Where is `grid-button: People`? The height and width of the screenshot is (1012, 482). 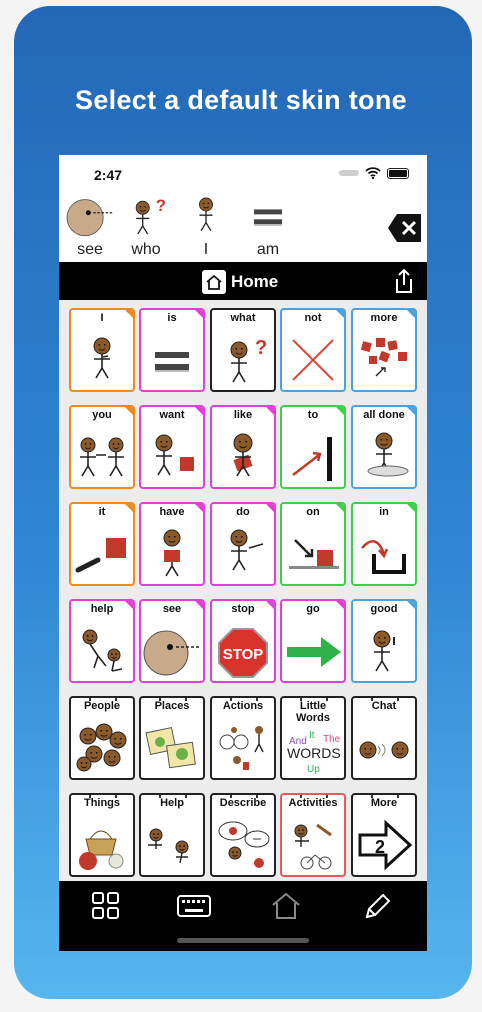 grid-button: People is located at coordinates (102, 738).